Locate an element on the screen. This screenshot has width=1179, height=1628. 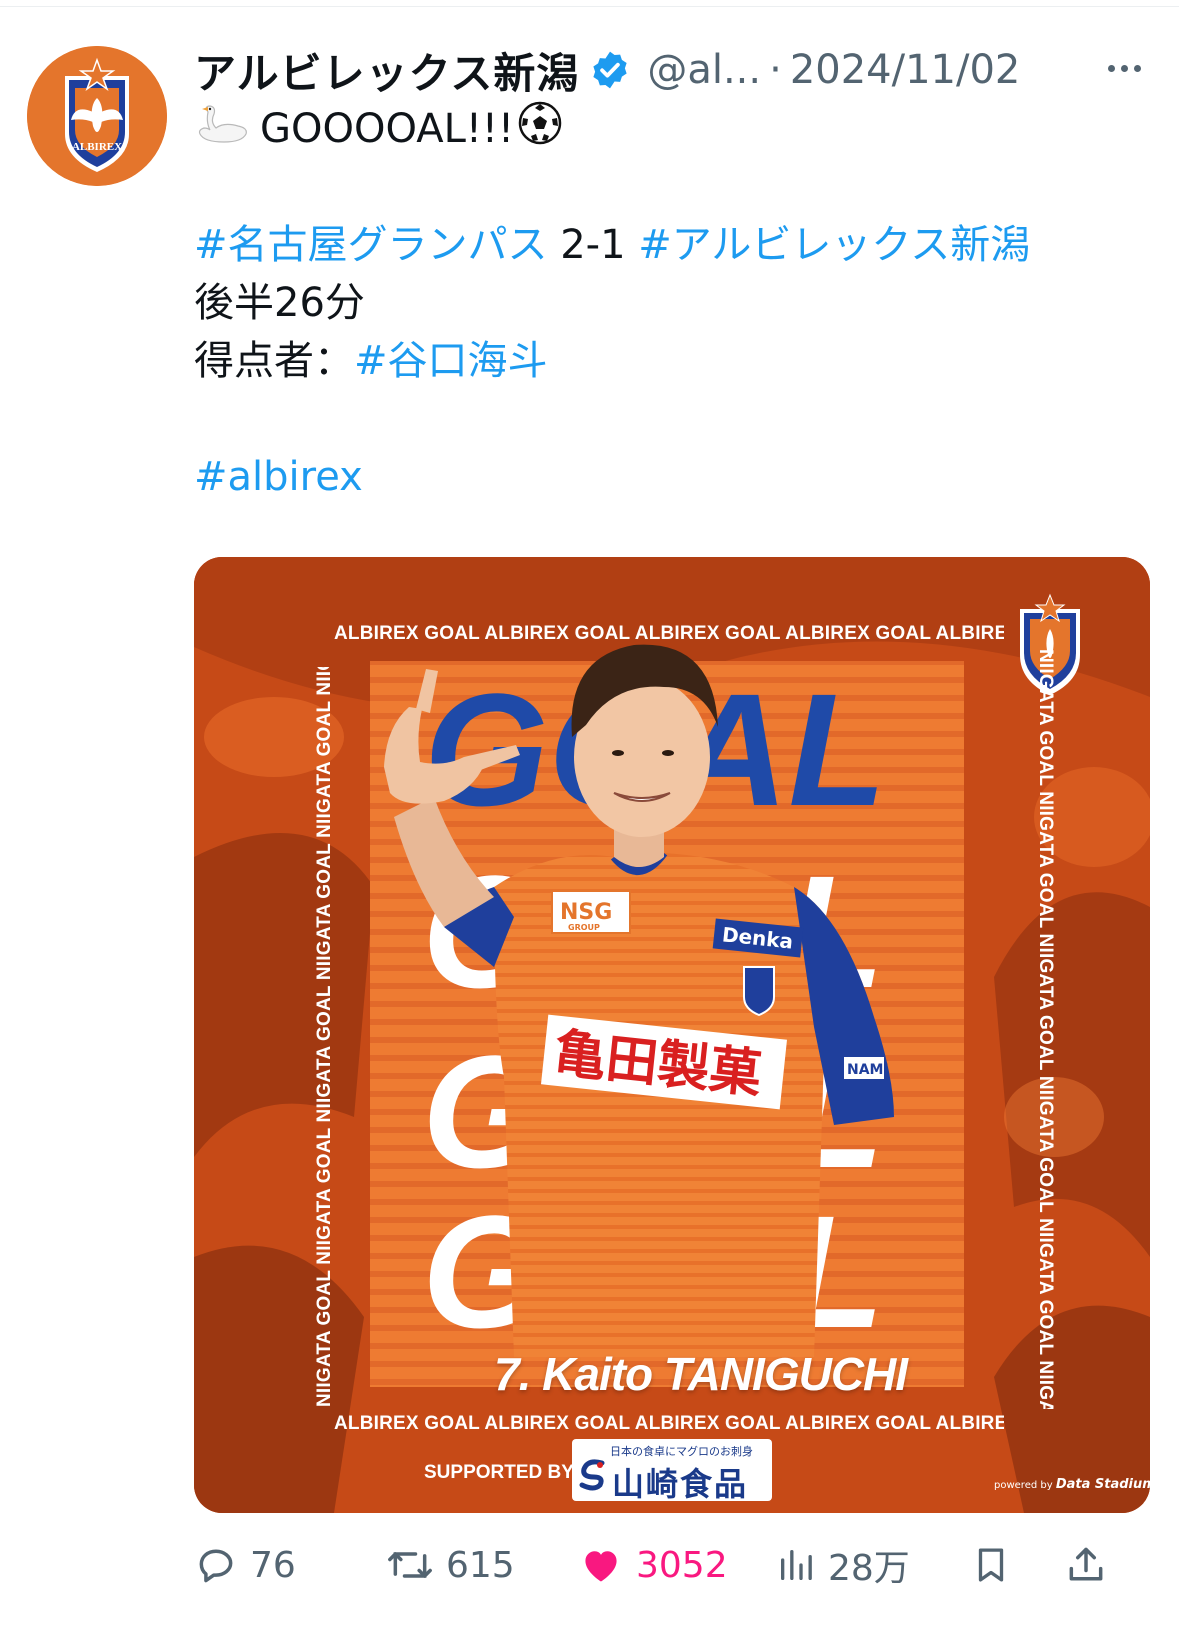
bookmark-button is located at coordinates (991, 1565).